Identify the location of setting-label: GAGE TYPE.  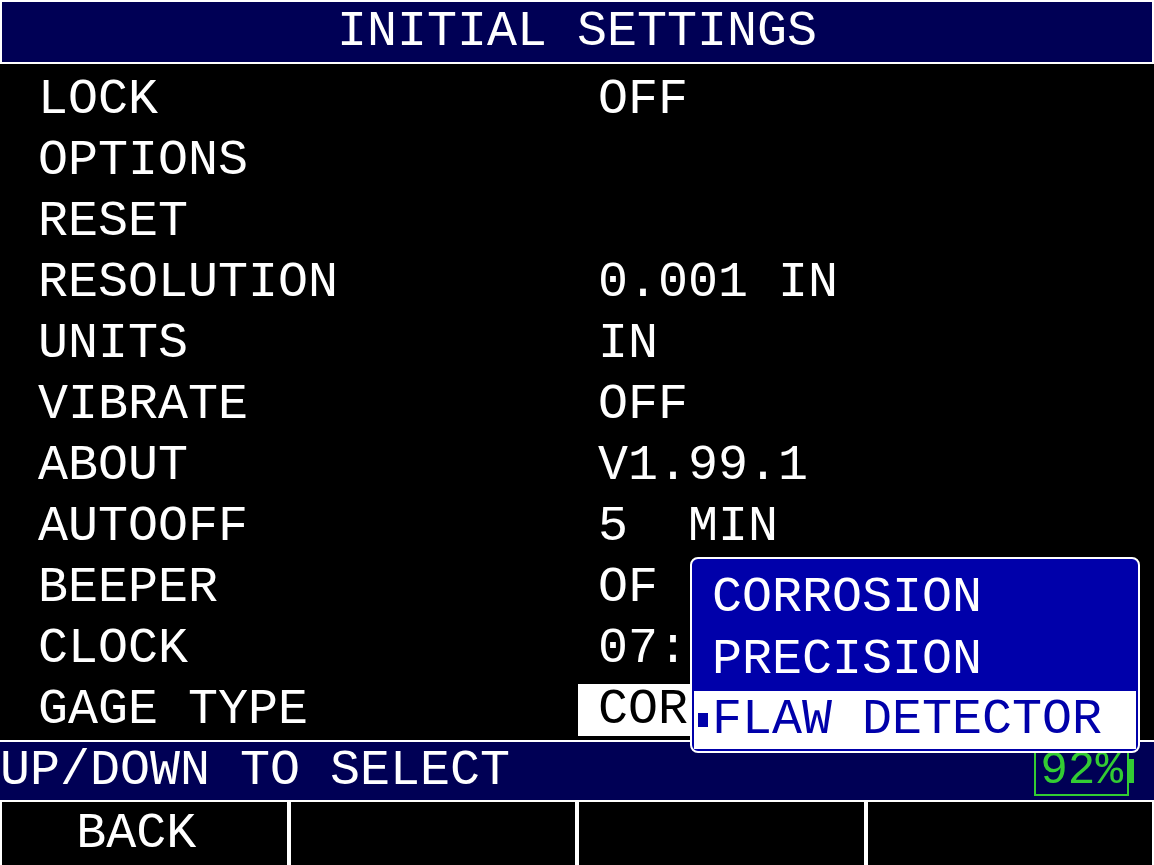
(174, 709).